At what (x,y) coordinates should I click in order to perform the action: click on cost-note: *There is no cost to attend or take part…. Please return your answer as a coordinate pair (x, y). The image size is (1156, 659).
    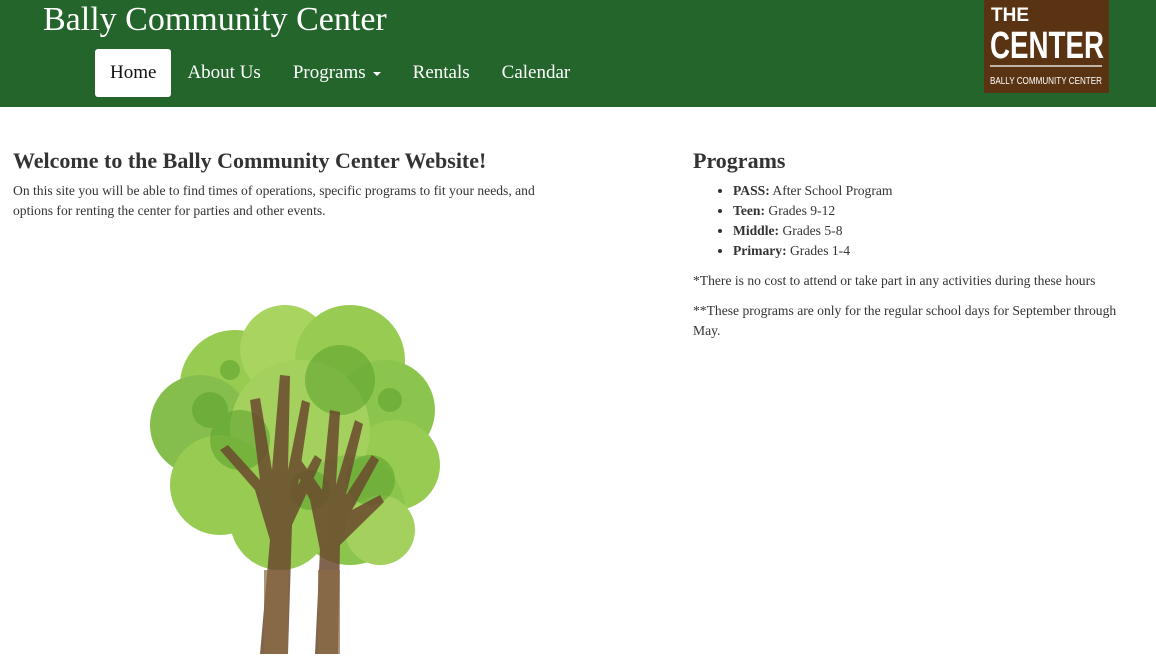
    Looking at the image, I should click on (894, 280).